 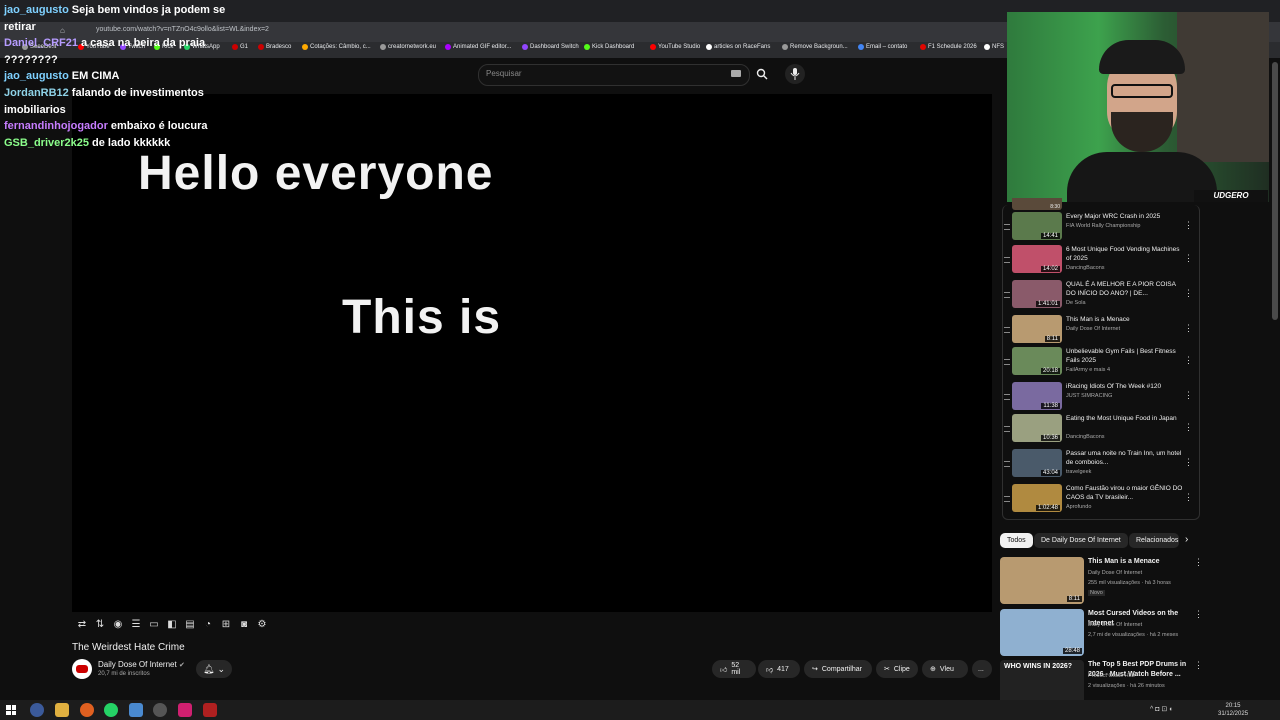 I want to click on playlist-thumbnail: 43:04, so click(x=1037, y=463).